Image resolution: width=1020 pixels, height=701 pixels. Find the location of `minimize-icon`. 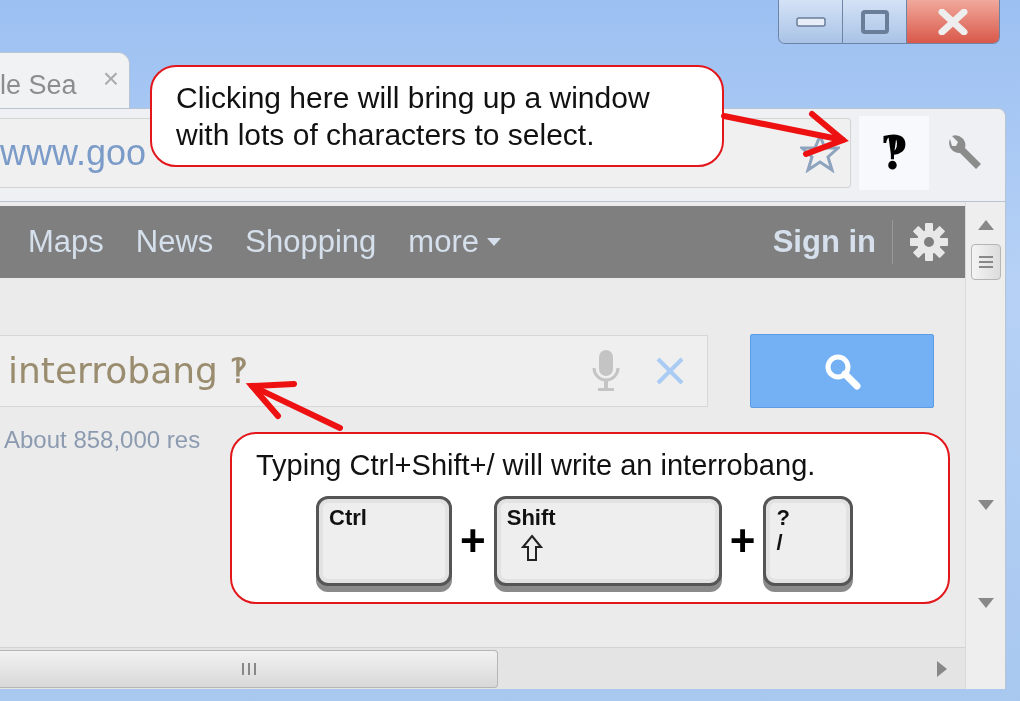

minimize-icon is located at coordinates (810, 21).